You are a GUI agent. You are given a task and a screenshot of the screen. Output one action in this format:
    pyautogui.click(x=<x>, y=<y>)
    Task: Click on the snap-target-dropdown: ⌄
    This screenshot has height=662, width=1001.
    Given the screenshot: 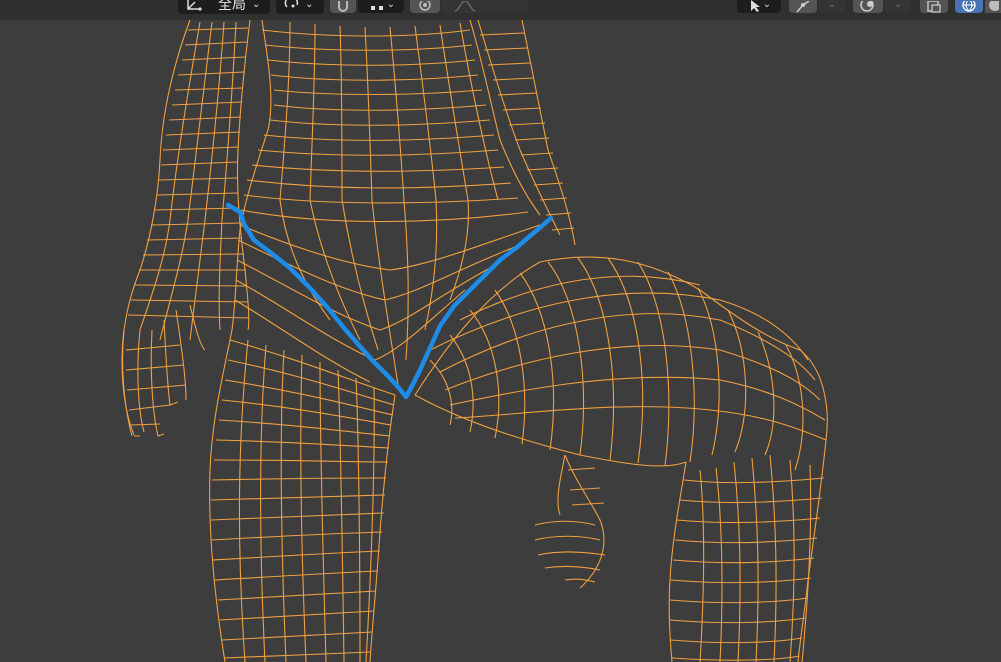 What is the action you would take?
    pyautogui.click(x=381, y=6)
    